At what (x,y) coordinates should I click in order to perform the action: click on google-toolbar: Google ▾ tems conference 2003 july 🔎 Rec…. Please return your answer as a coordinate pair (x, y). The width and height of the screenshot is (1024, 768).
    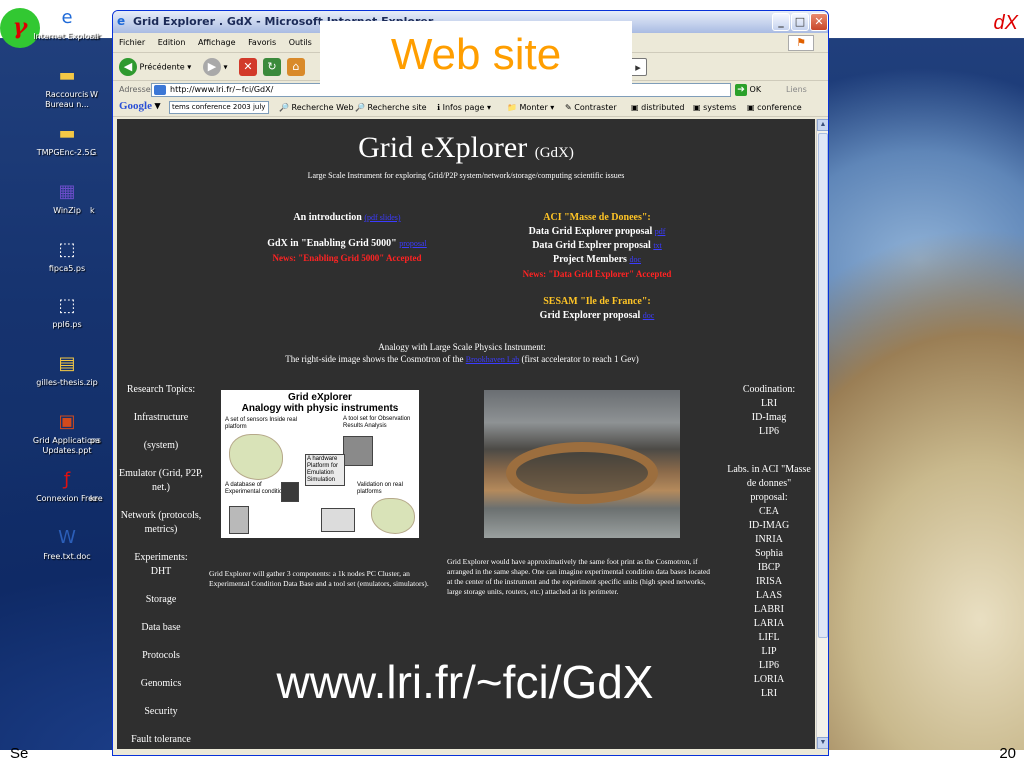
    Looking at the image, I should click on (470, 108).